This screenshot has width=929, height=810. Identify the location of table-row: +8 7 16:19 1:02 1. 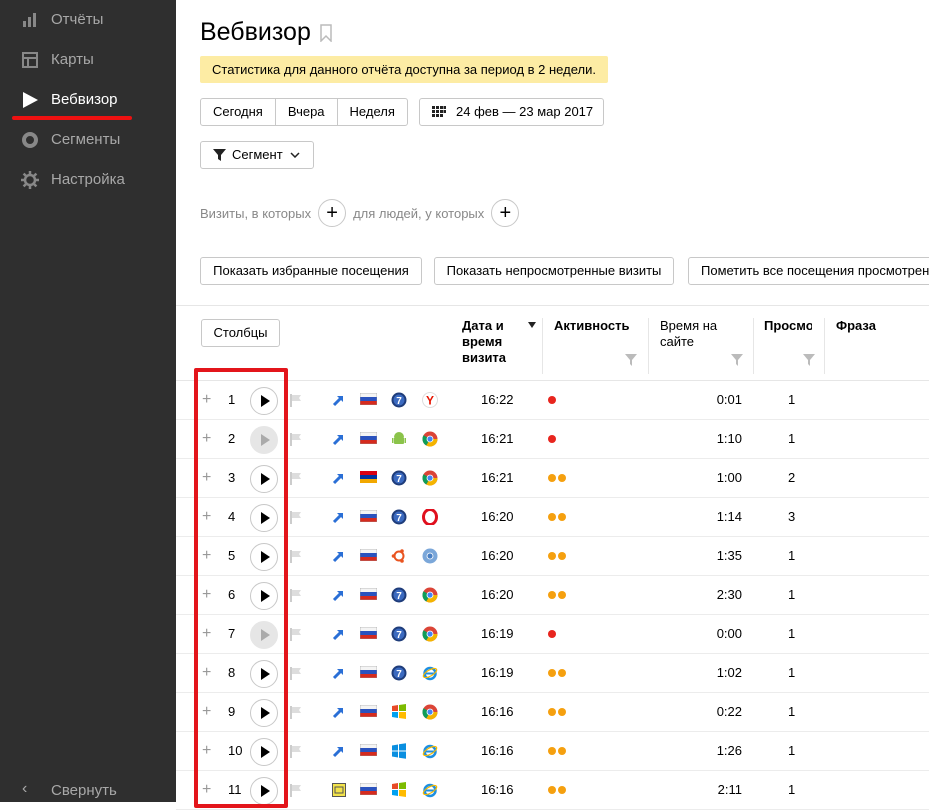
(552, 673).